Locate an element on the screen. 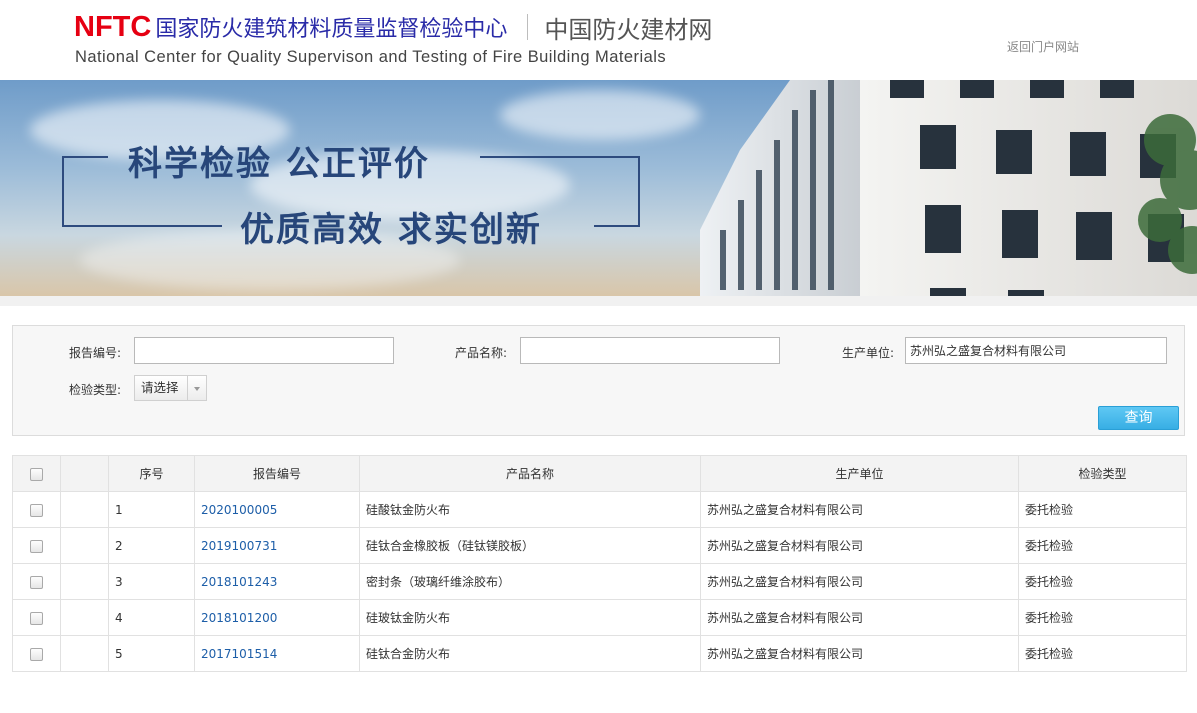 This screenshot has height=713, width=1197. row-product: 硅酸钛金防火布 is located at coordinates (530, 509).